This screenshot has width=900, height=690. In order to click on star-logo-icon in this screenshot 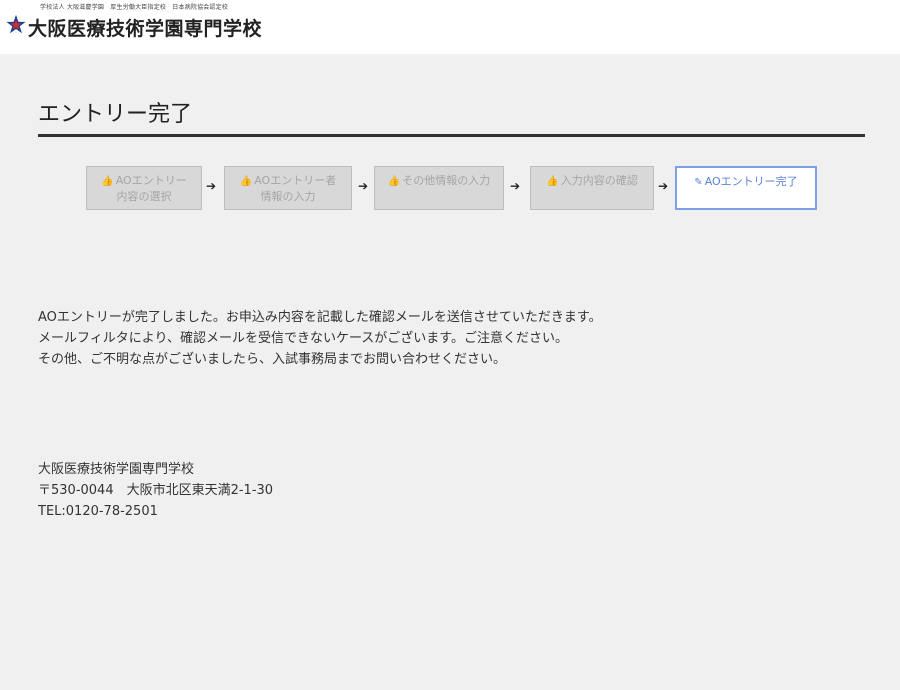, I will do `click(16, 25)`.